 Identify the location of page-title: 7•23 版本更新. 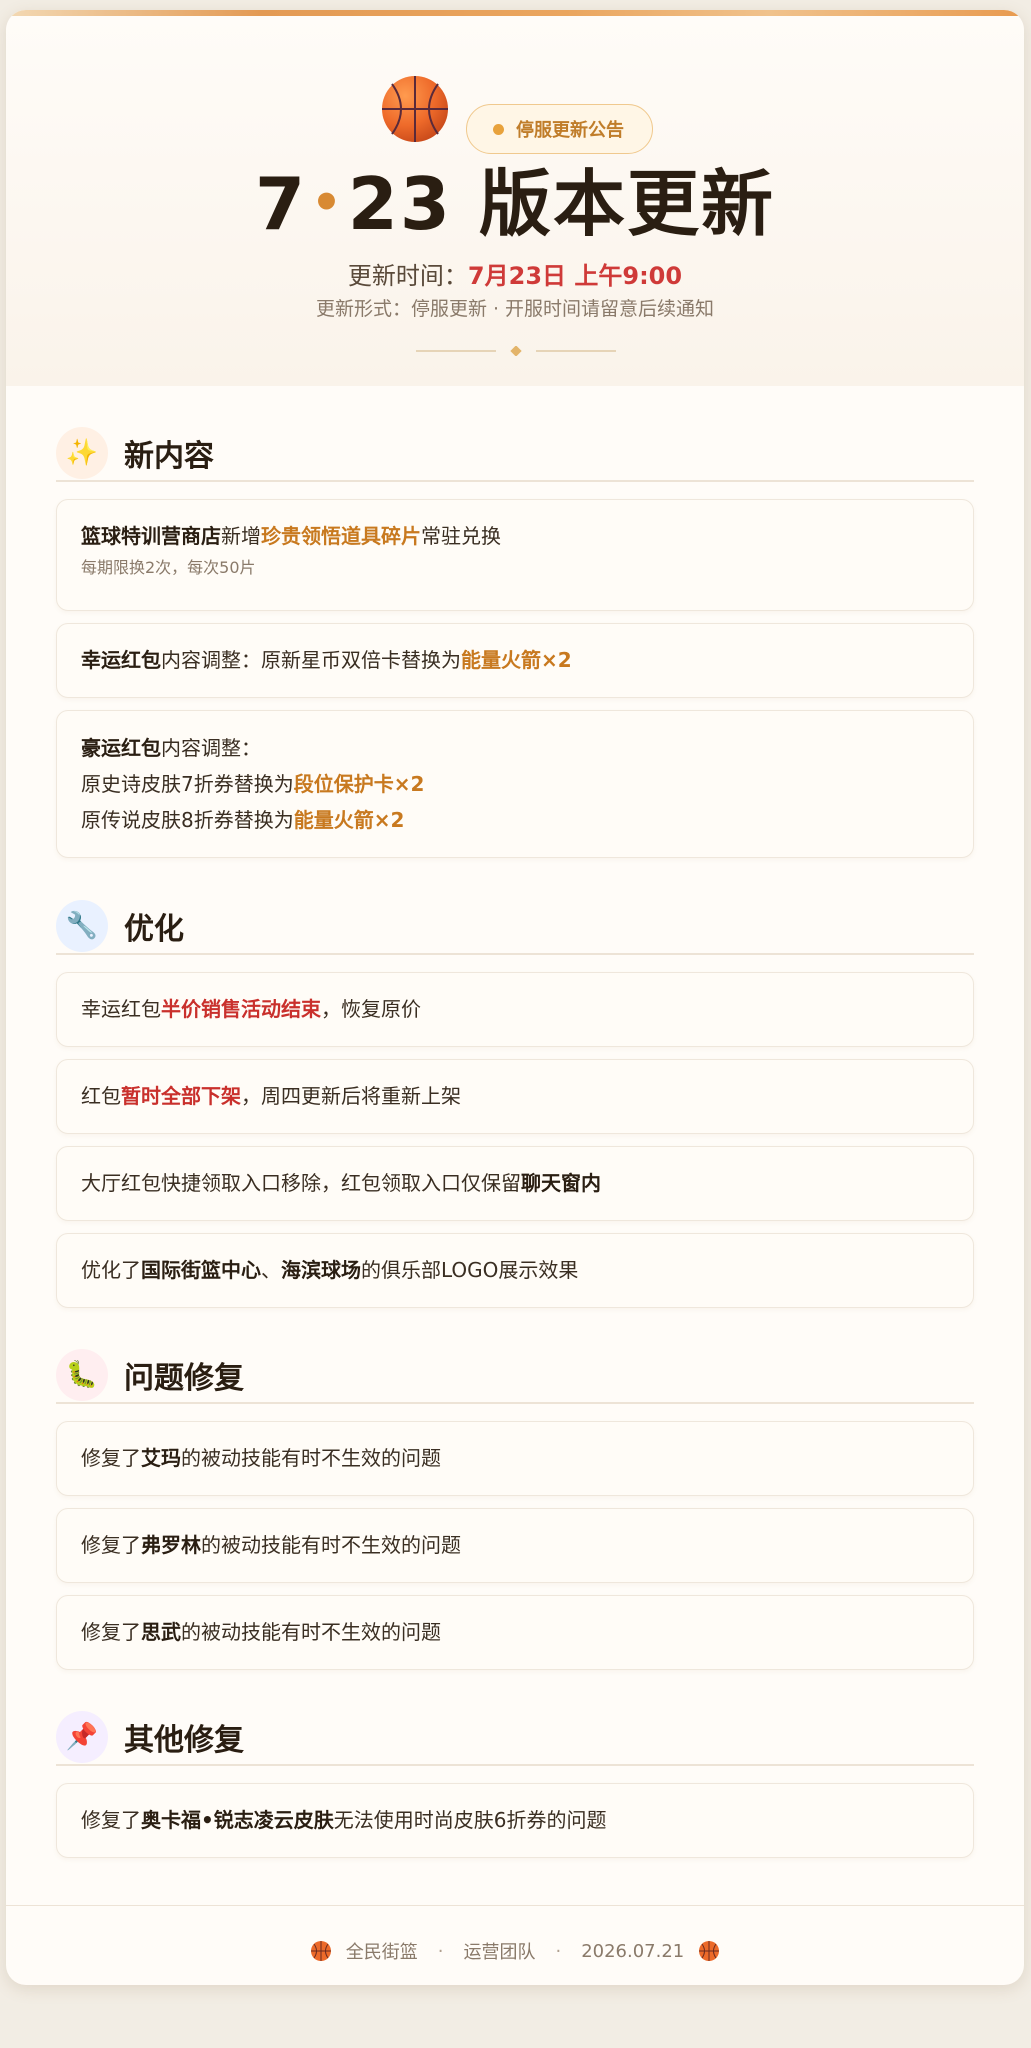
(515, 204).